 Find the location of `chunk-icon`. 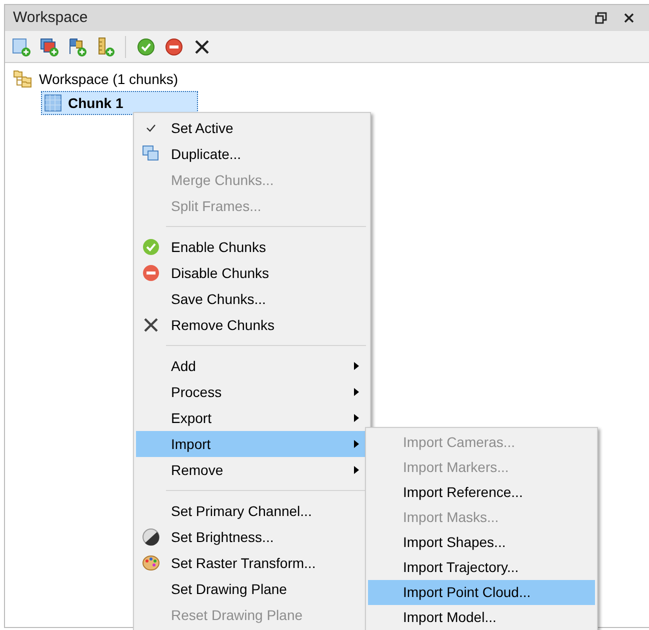

chunk-icon is located at coordinates (53, 103).